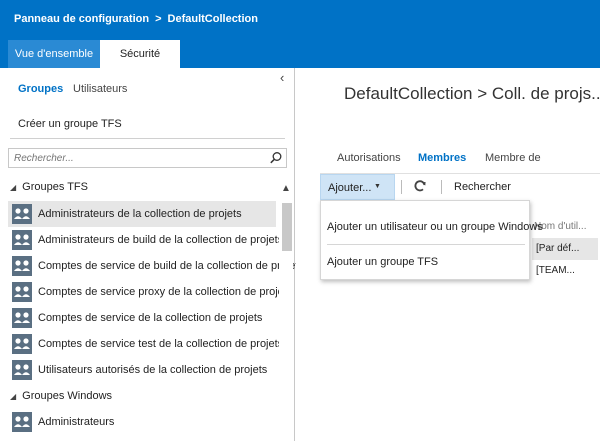  What do you see at coordinates (420, 186) in the screenshot?
I see `refresh-icon` at bounding box center [420, 186].